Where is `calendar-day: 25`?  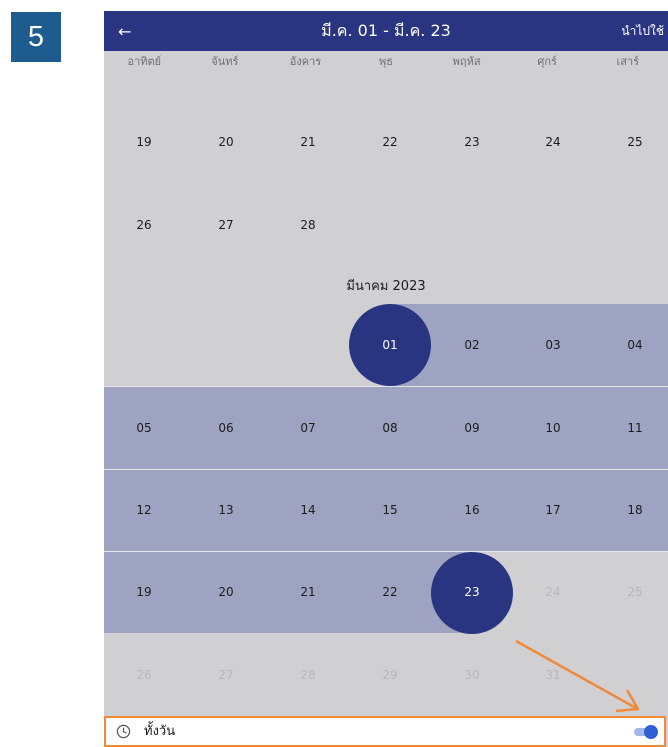 calendar-day: 25 is located at coordinates (631, 142).